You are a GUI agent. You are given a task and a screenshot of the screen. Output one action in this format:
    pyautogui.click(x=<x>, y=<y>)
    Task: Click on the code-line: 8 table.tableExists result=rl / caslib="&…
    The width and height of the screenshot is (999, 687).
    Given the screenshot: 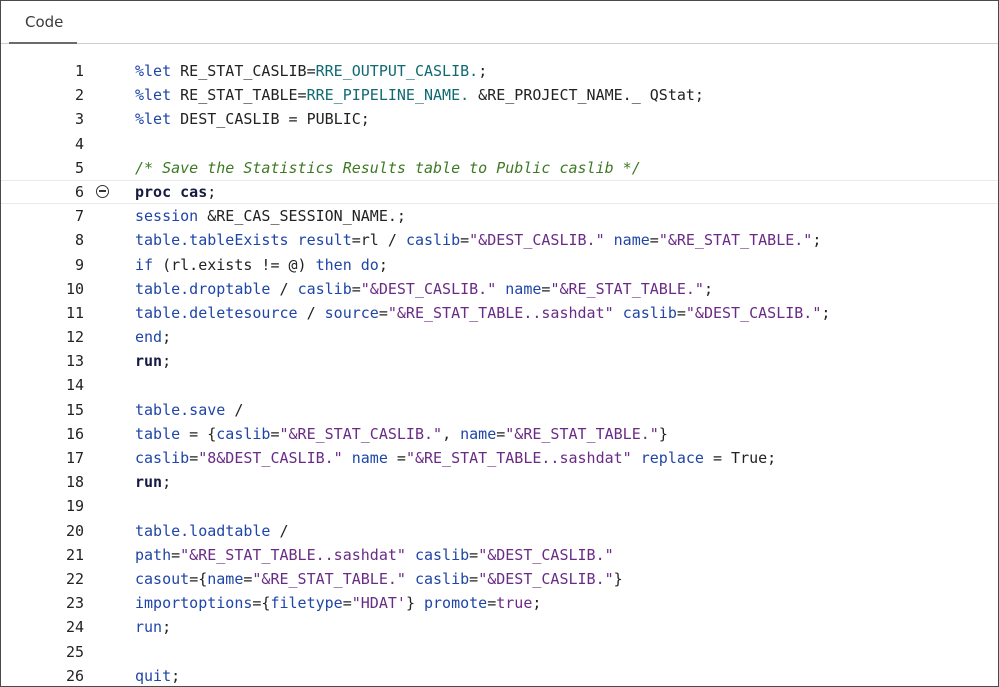 What is the action you would take?
    pyautogui.click(x=499, y=240)
    